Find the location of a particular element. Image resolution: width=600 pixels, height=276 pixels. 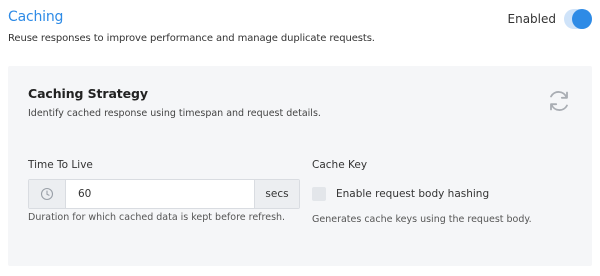

toggle-knob is located at coordinates (582, 19).